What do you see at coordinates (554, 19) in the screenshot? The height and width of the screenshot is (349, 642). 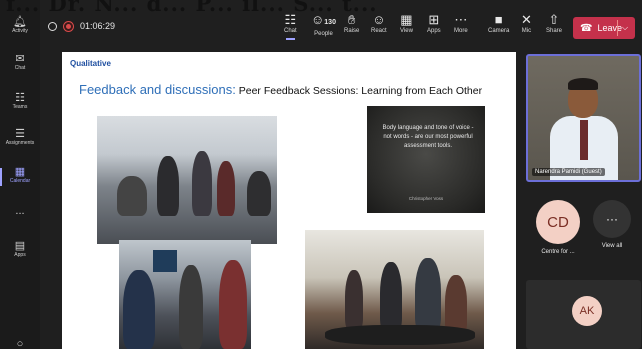 I see `share-icon: ⇧` at bounding box center [554, 19].